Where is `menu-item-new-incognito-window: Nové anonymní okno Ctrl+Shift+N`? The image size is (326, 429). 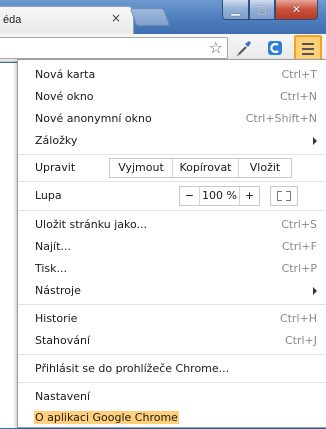
menu-item-new-incognito-window: Nové anonymní okno Ctrl+Shift+N is located at coordinates (172, 119).